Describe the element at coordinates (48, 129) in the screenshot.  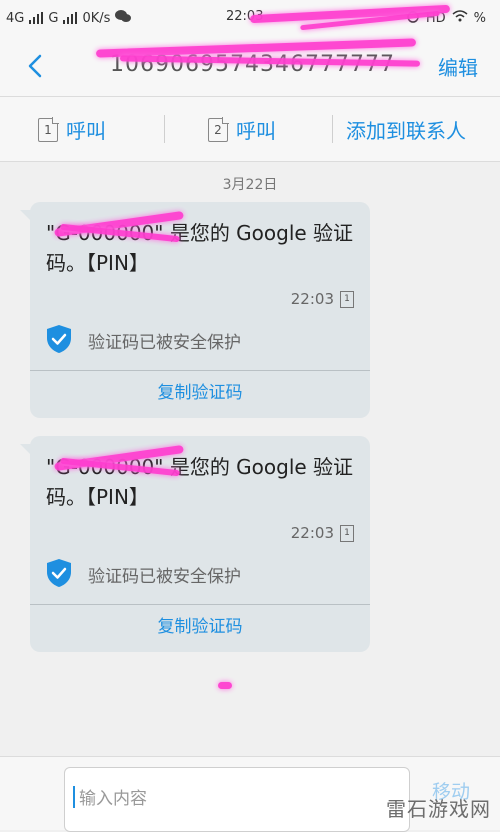
I see `sim1-icon: 1` at that location.